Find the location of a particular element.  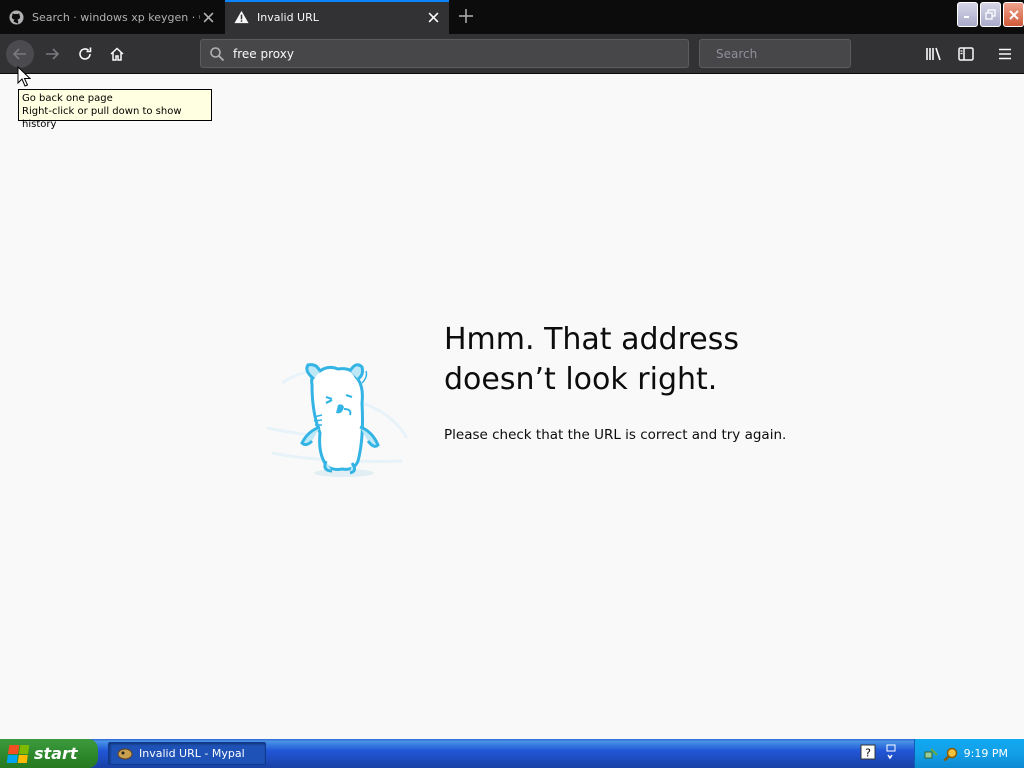

magnifier-tray-icon is located at coordinates (951, 754).